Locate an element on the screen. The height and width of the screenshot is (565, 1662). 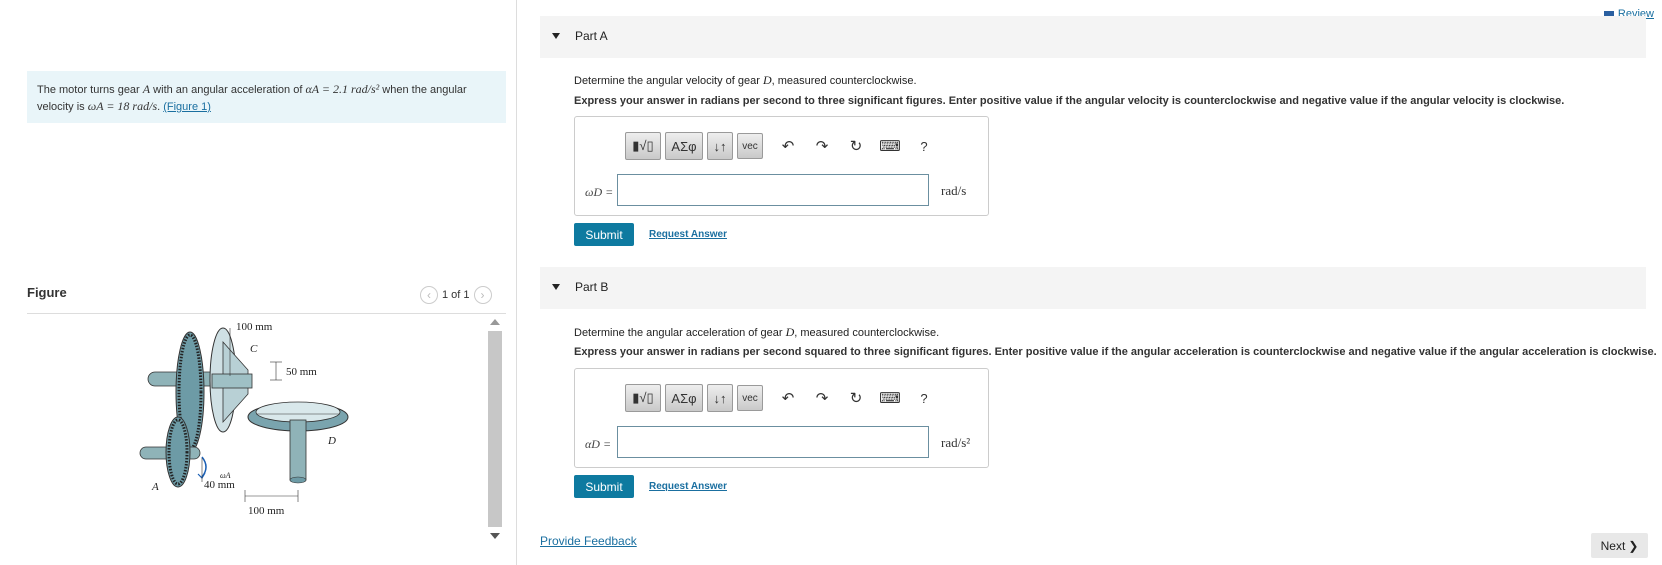
svg-text: B is located at coordinates (175, 323).